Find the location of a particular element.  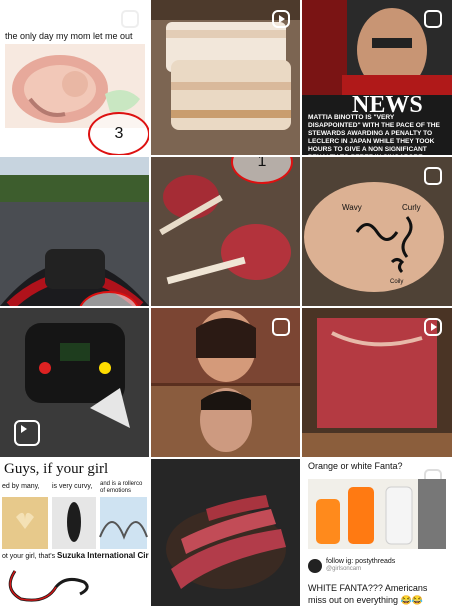

meme-bottom-b: Suzuka International Circ is located at coordinates (103, 555).